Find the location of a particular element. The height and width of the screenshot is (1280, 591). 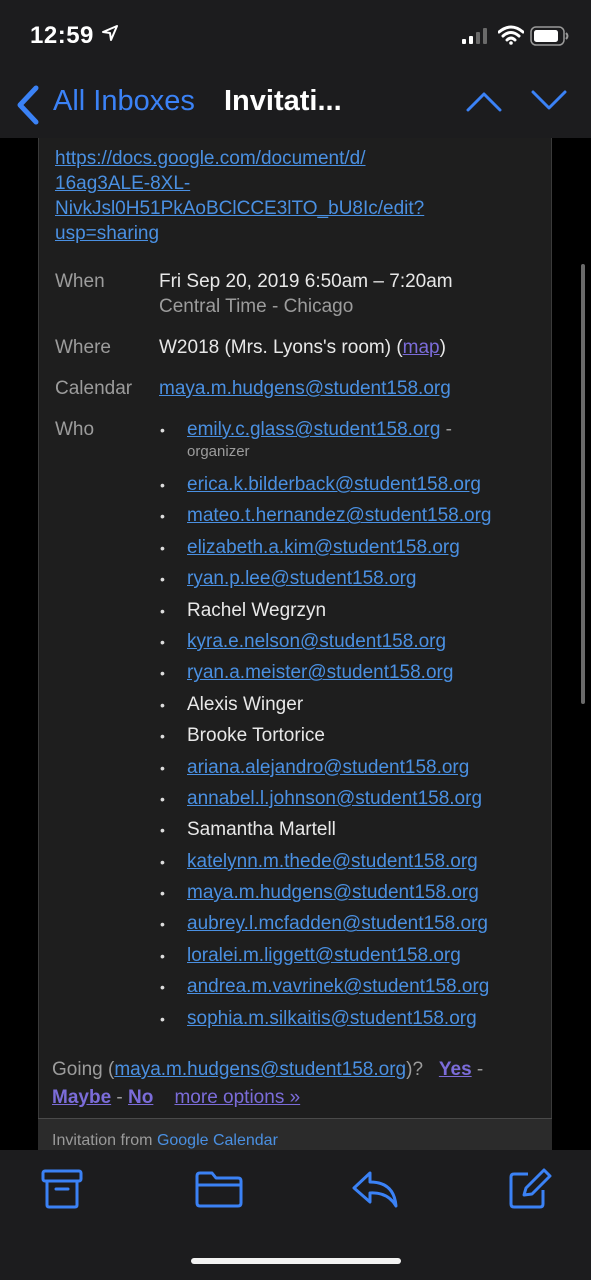

guest-name: Samantha Martell is located at coordinates (261, 830).